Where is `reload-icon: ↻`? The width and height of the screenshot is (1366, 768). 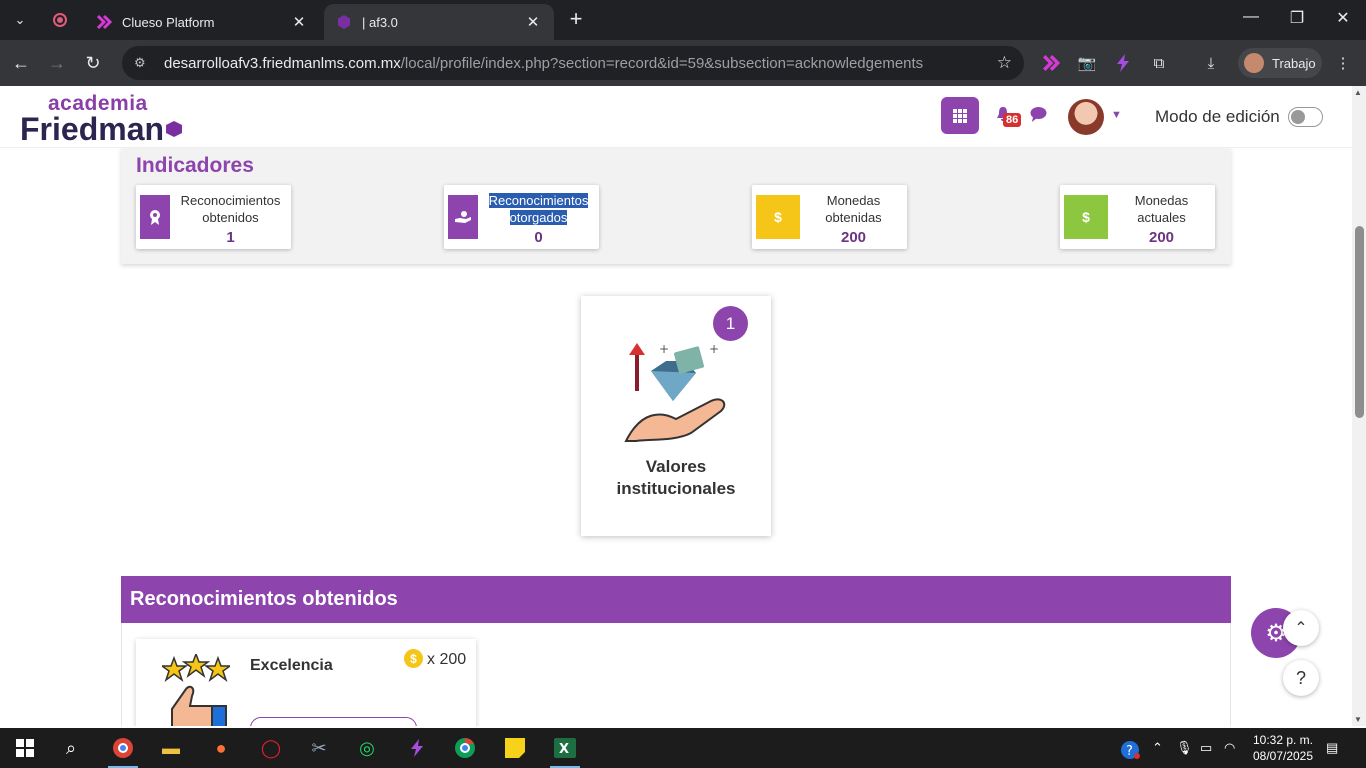
reload-icon: ↻ is located at coordinates (93, 63).